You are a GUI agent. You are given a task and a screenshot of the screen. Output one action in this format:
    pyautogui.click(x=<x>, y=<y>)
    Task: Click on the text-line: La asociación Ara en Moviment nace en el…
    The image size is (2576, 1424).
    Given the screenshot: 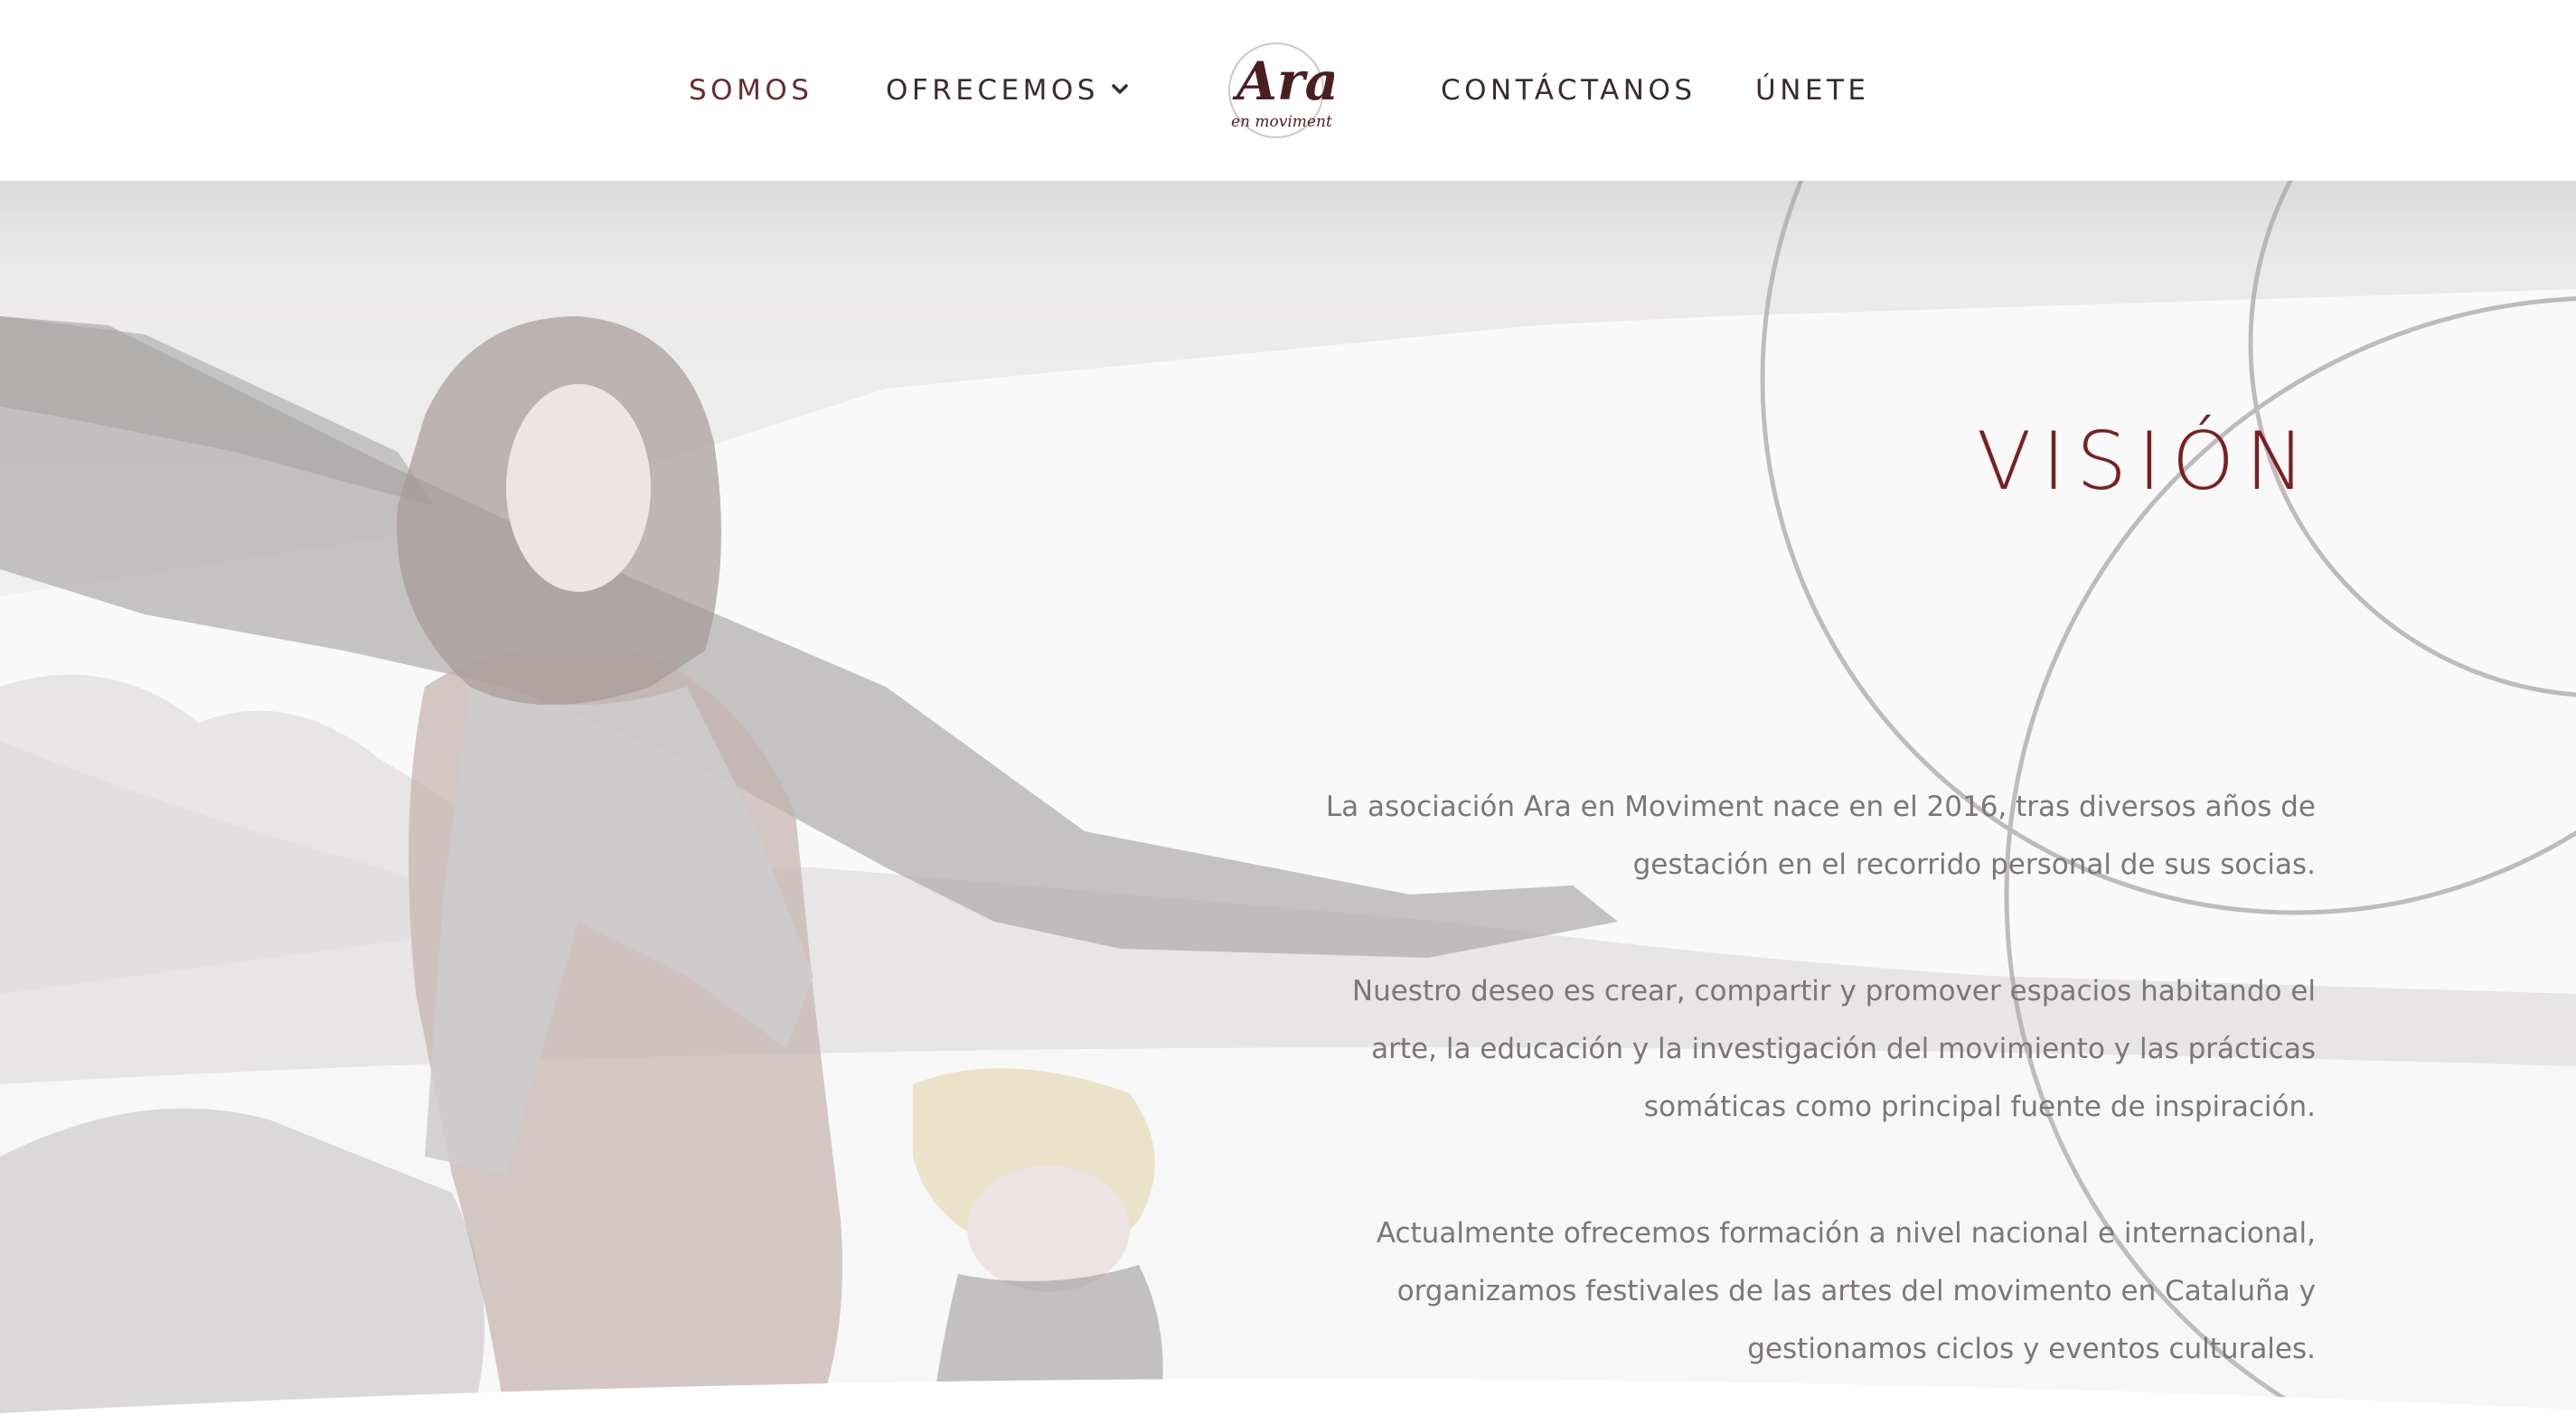 What is the action you would take?
    pyautogui.click(x=1820, y=807)
    